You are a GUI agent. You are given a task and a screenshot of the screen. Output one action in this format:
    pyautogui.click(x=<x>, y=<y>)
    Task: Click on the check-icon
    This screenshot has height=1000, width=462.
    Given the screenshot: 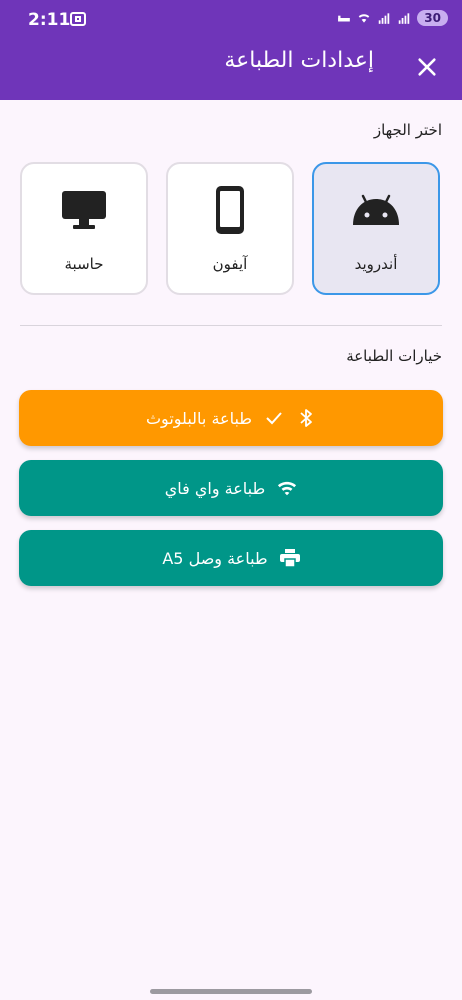 What is the action you would take?
    pyautogui.click(x=274, y=418)
    